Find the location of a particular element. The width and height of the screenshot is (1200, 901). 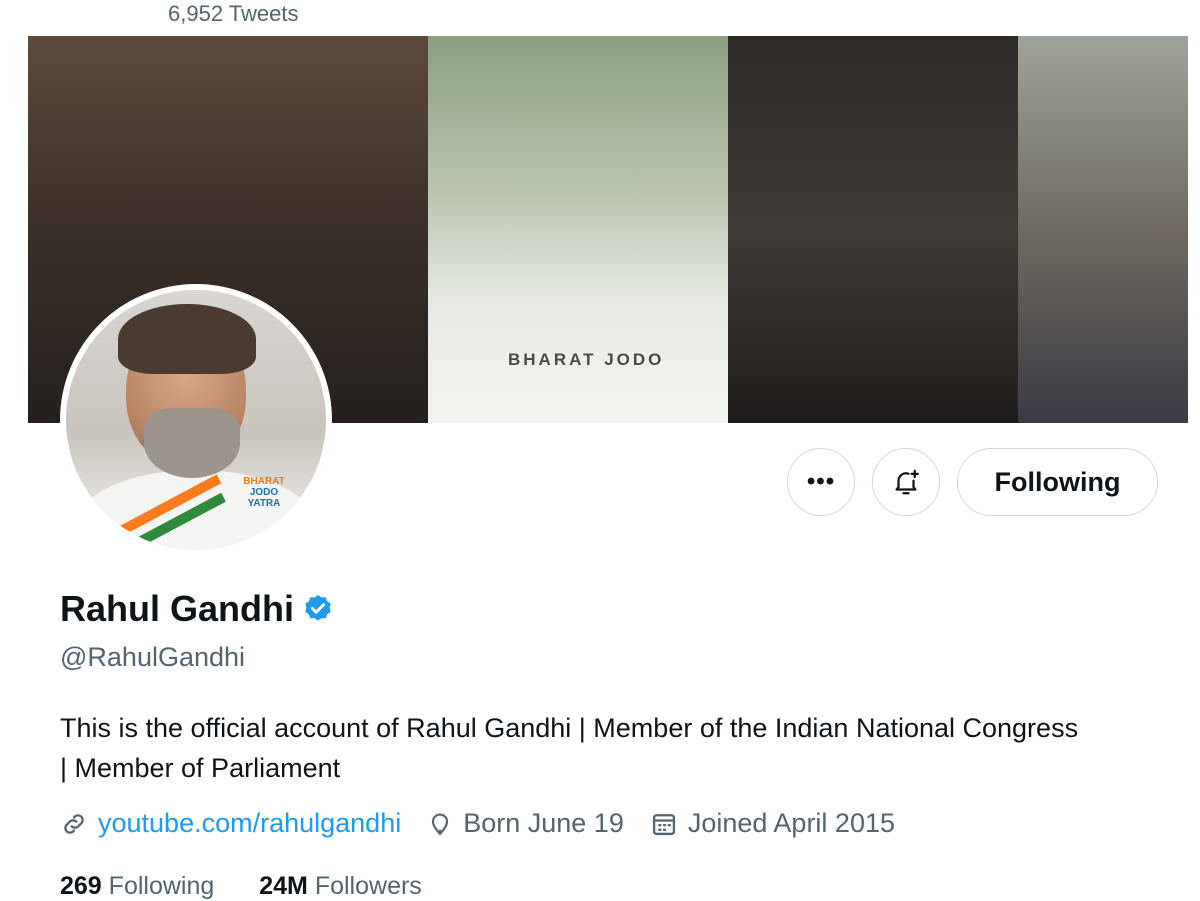

avatar-logo-line2: JODO is located at coordinates (264, 492).